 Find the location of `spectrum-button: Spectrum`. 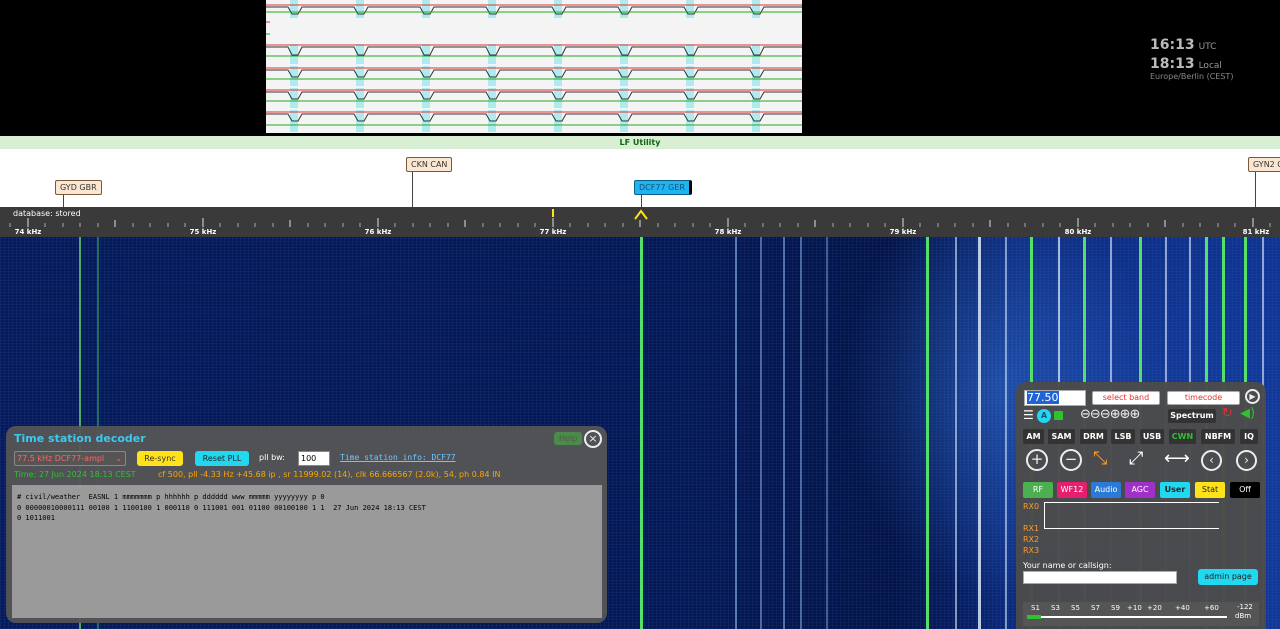

spectrum-button: Spectrum is located at coordinates (1192, 416).